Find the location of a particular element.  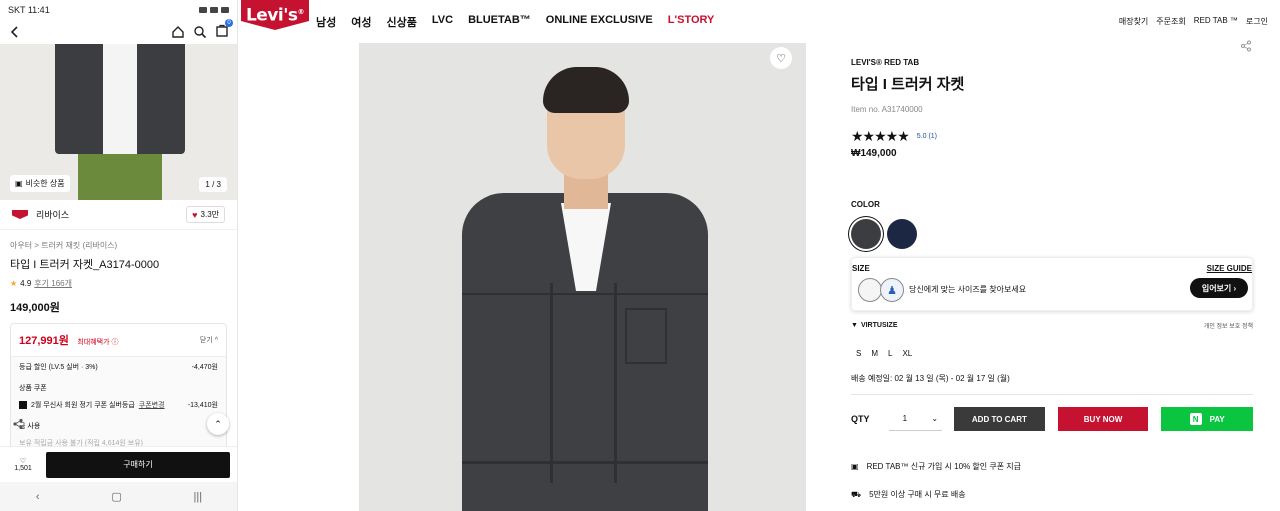

mobile-rating: ★ 4.9 후기 166개 is located at coordinates (118, 280).